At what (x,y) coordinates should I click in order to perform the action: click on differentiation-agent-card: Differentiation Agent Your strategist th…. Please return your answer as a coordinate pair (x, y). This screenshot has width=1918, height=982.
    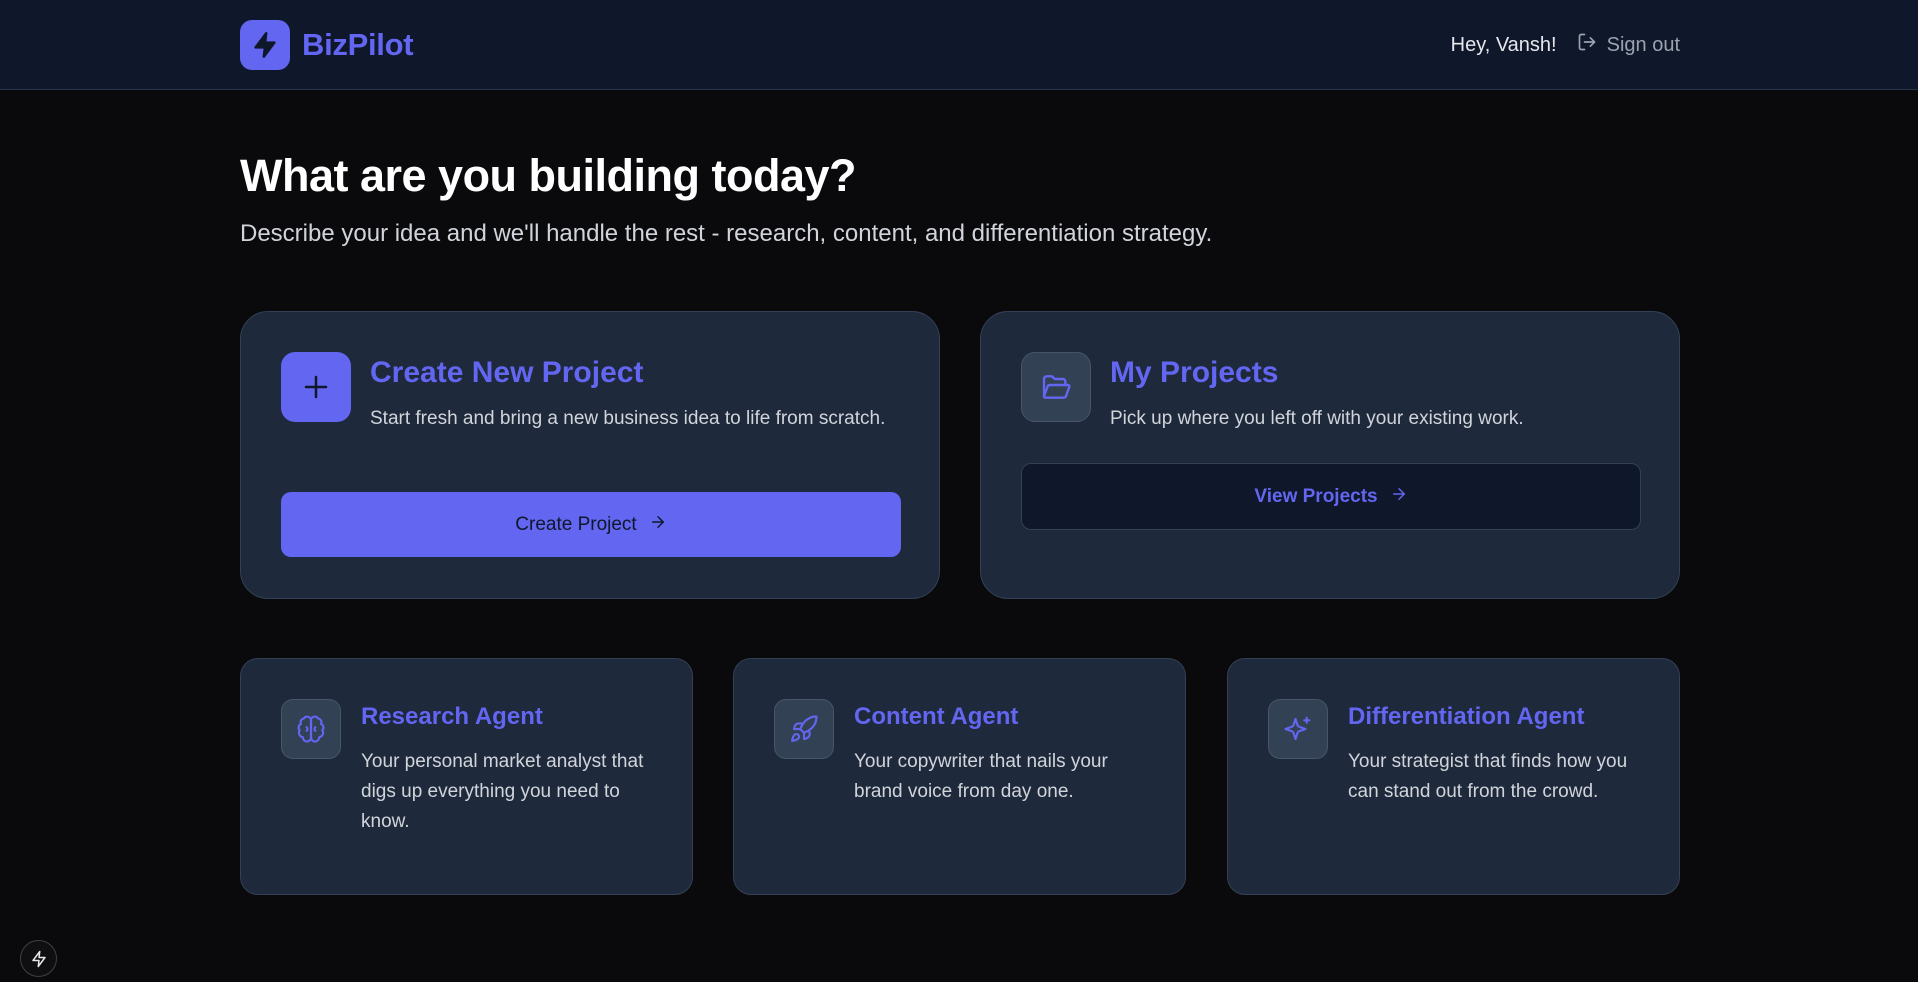
    Looking at the image, I should click on (1453, 776).